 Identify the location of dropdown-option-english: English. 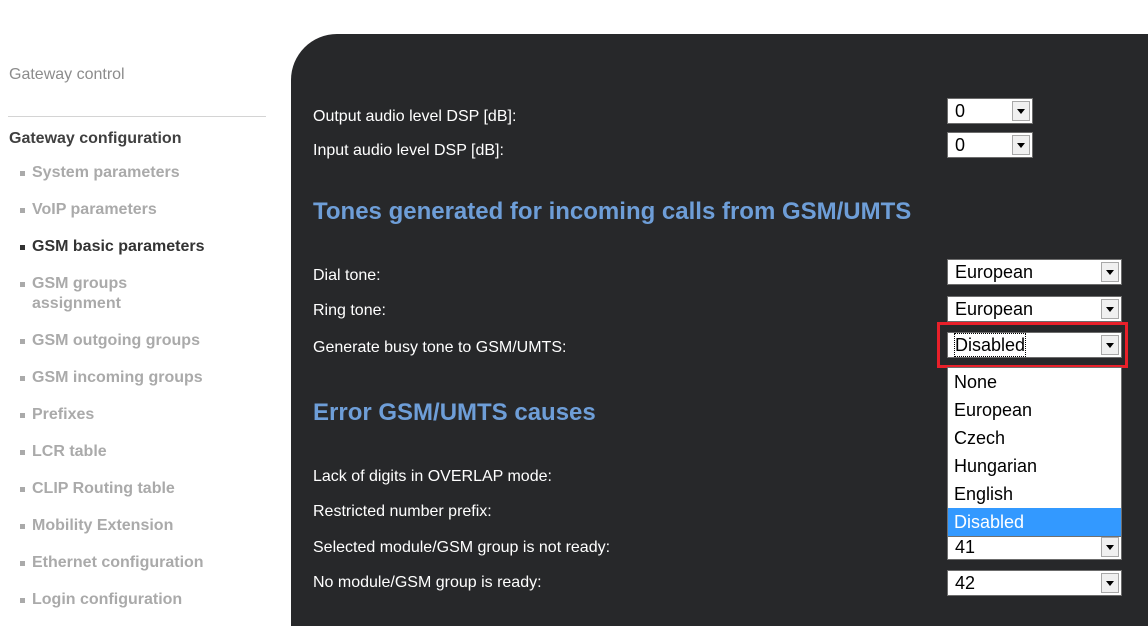
(1034, 494).